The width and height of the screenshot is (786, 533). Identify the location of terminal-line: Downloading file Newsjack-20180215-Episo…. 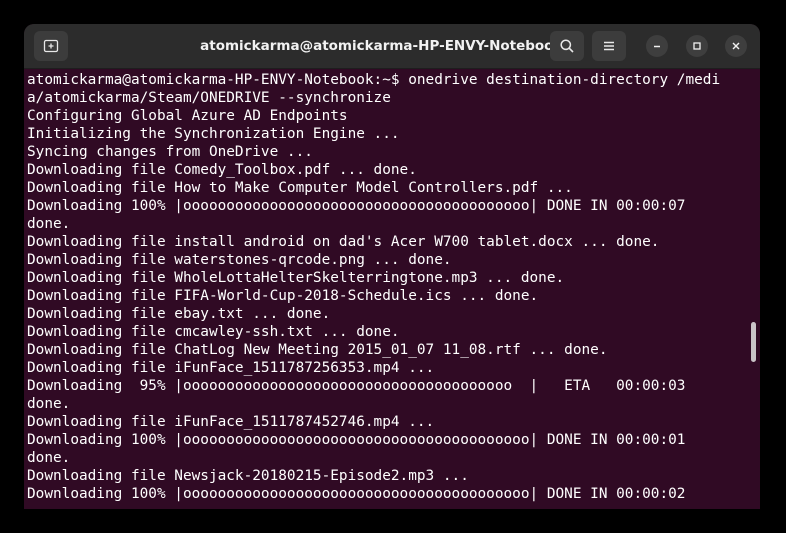
(248, 476).